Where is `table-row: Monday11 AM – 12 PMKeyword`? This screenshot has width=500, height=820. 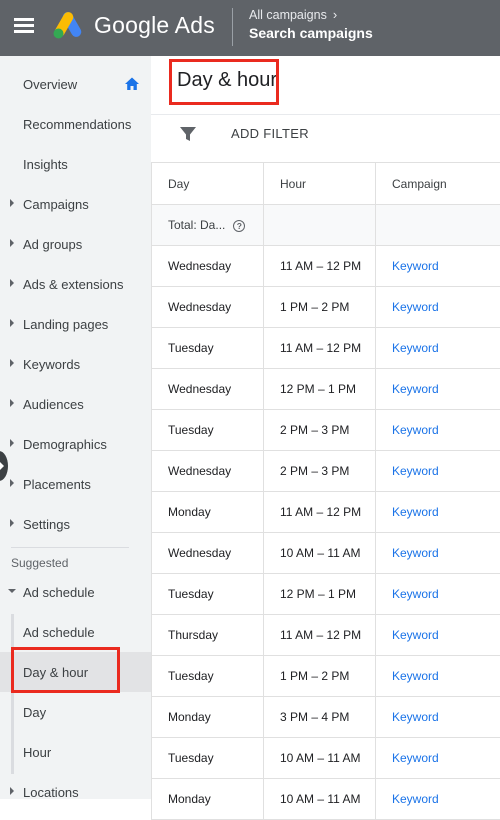 table-row: Monday11 AM – 12 PMKeyword is located at coordinates (326, 512).